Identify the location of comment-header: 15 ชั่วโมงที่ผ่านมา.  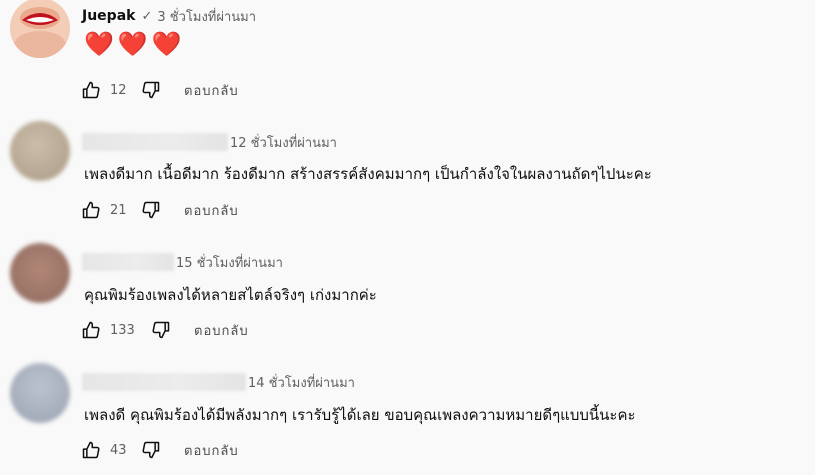
(182, 262).